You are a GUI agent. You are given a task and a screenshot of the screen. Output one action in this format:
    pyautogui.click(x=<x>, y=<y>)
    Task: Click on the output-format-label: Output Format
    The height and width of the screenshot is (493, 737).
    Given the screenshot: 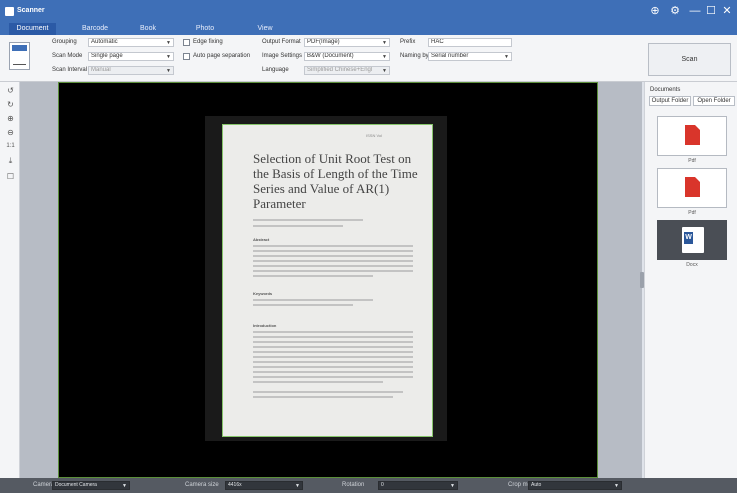 What is the action you would take?
    pyautogui.click(x=281, y=42)
    